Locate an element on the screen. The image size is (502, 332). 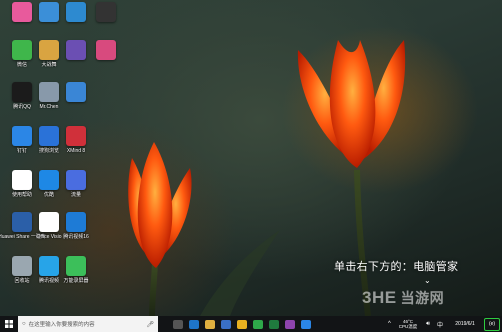
taskbar-app-store is located at coordinates (226, 324).